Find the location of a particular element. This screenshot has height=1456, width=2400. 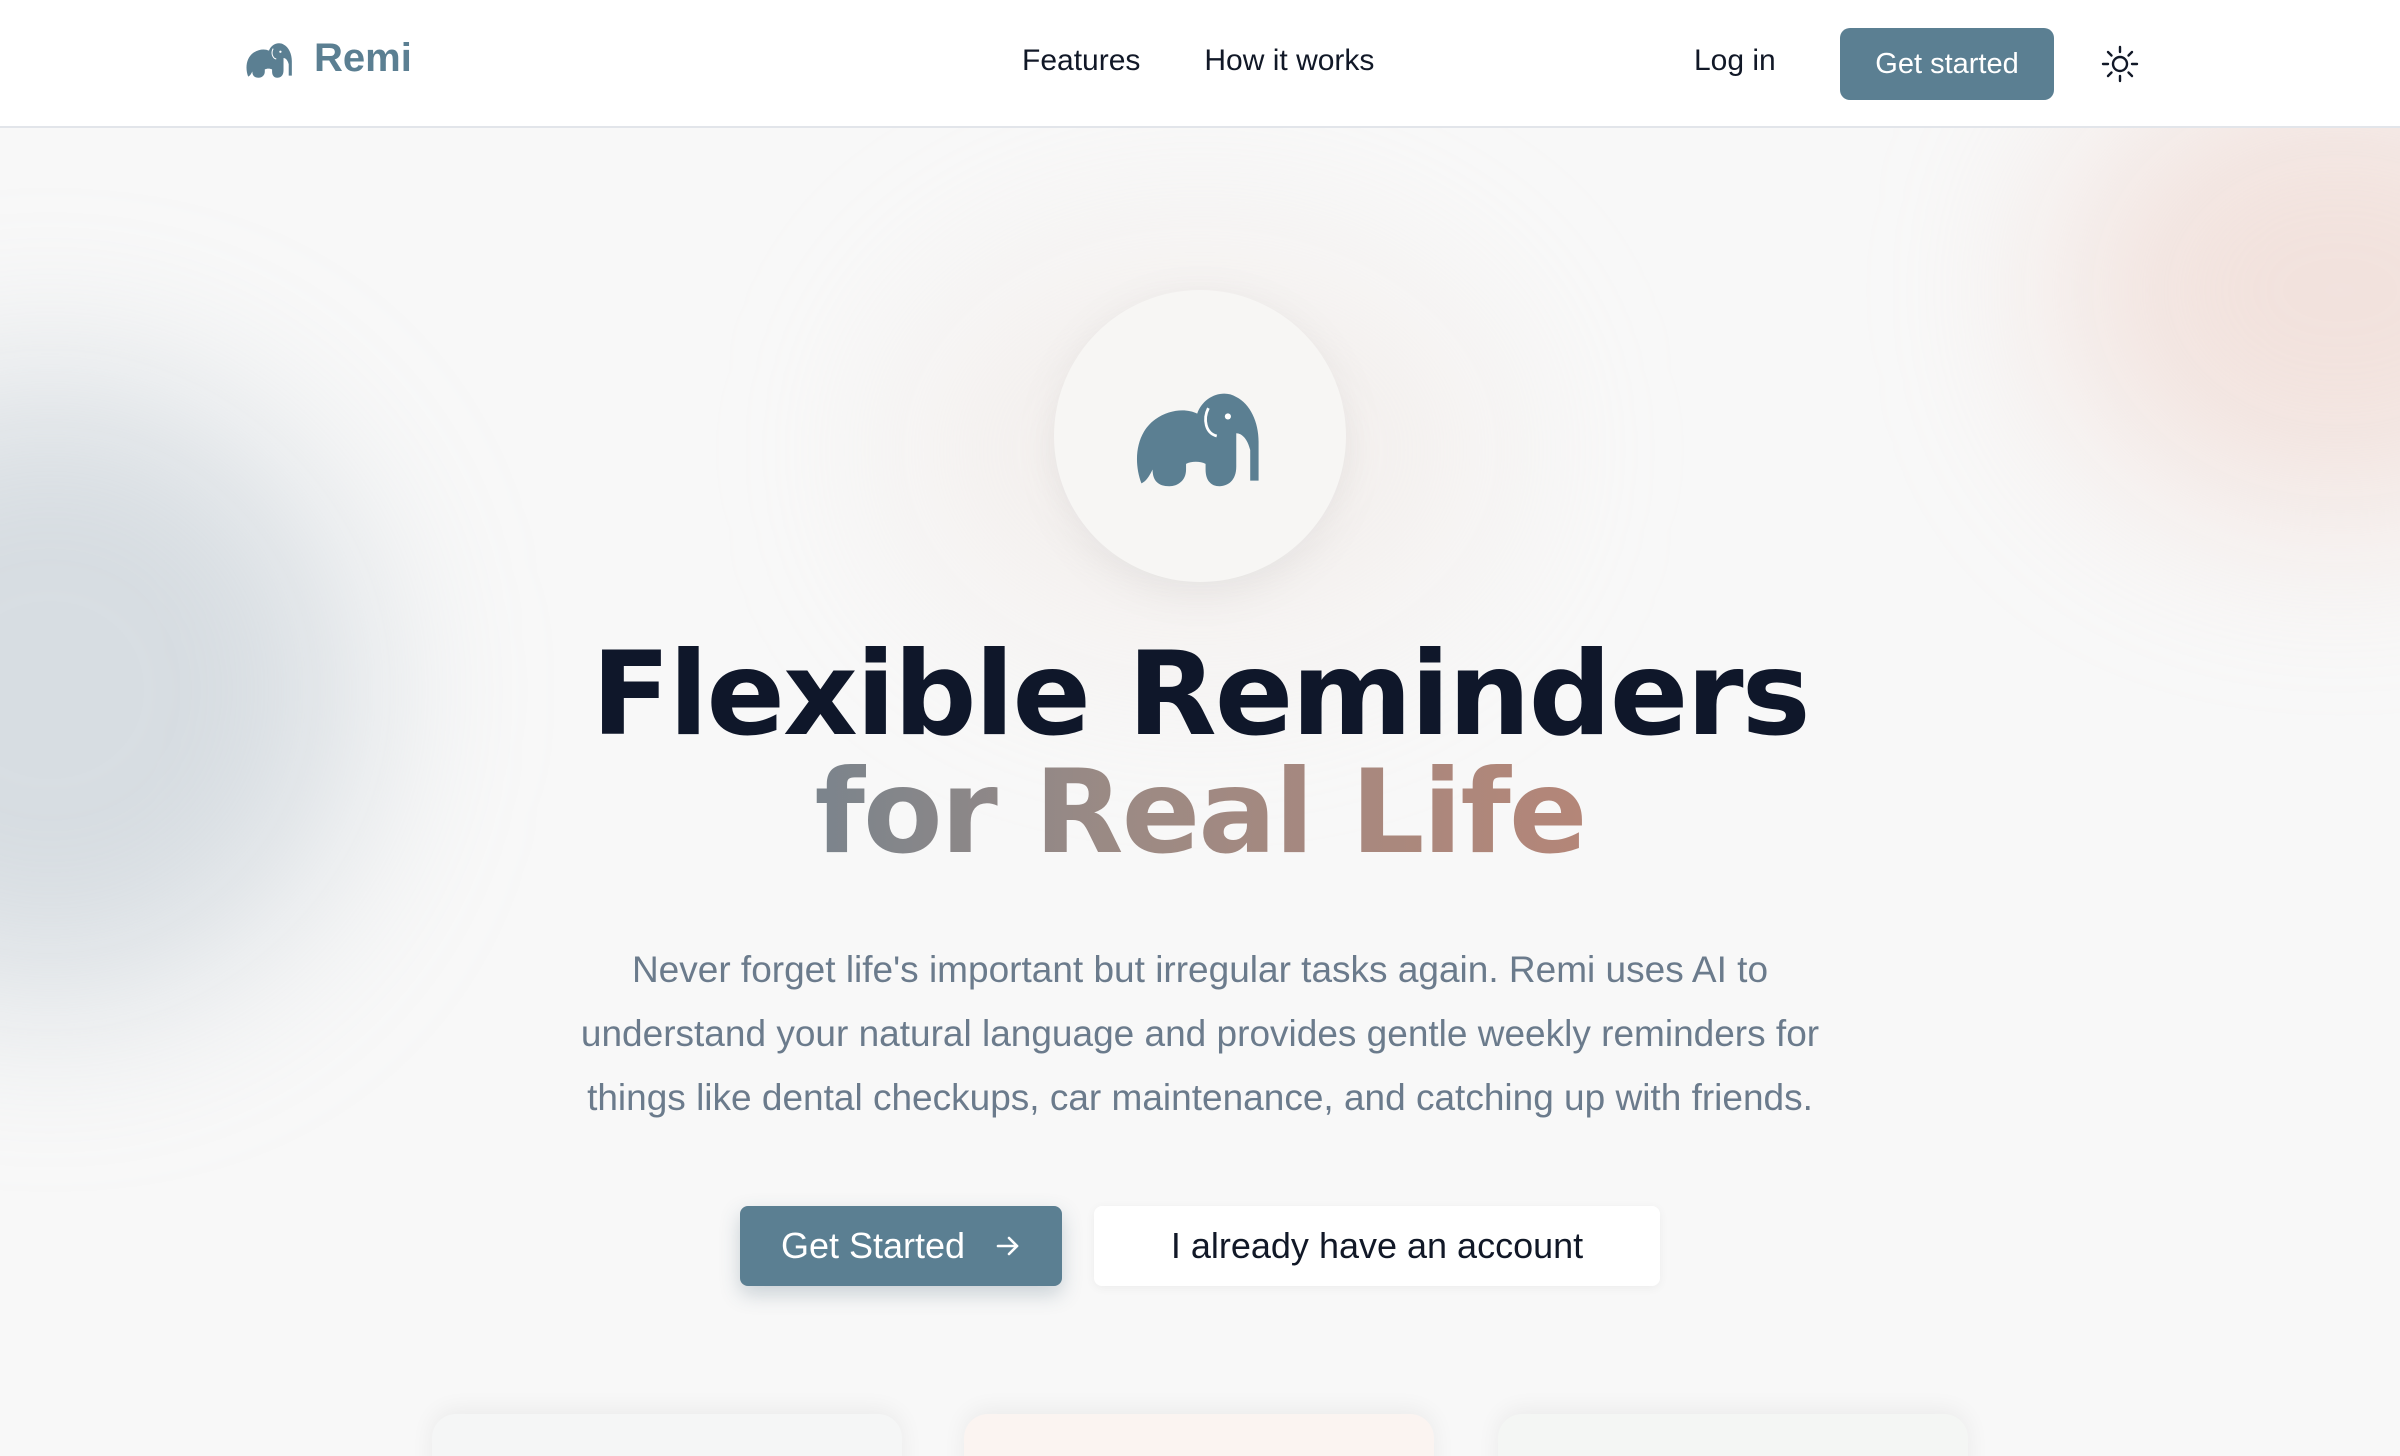

get-started-header-button: Get started is located at coordinates (1947, 64).